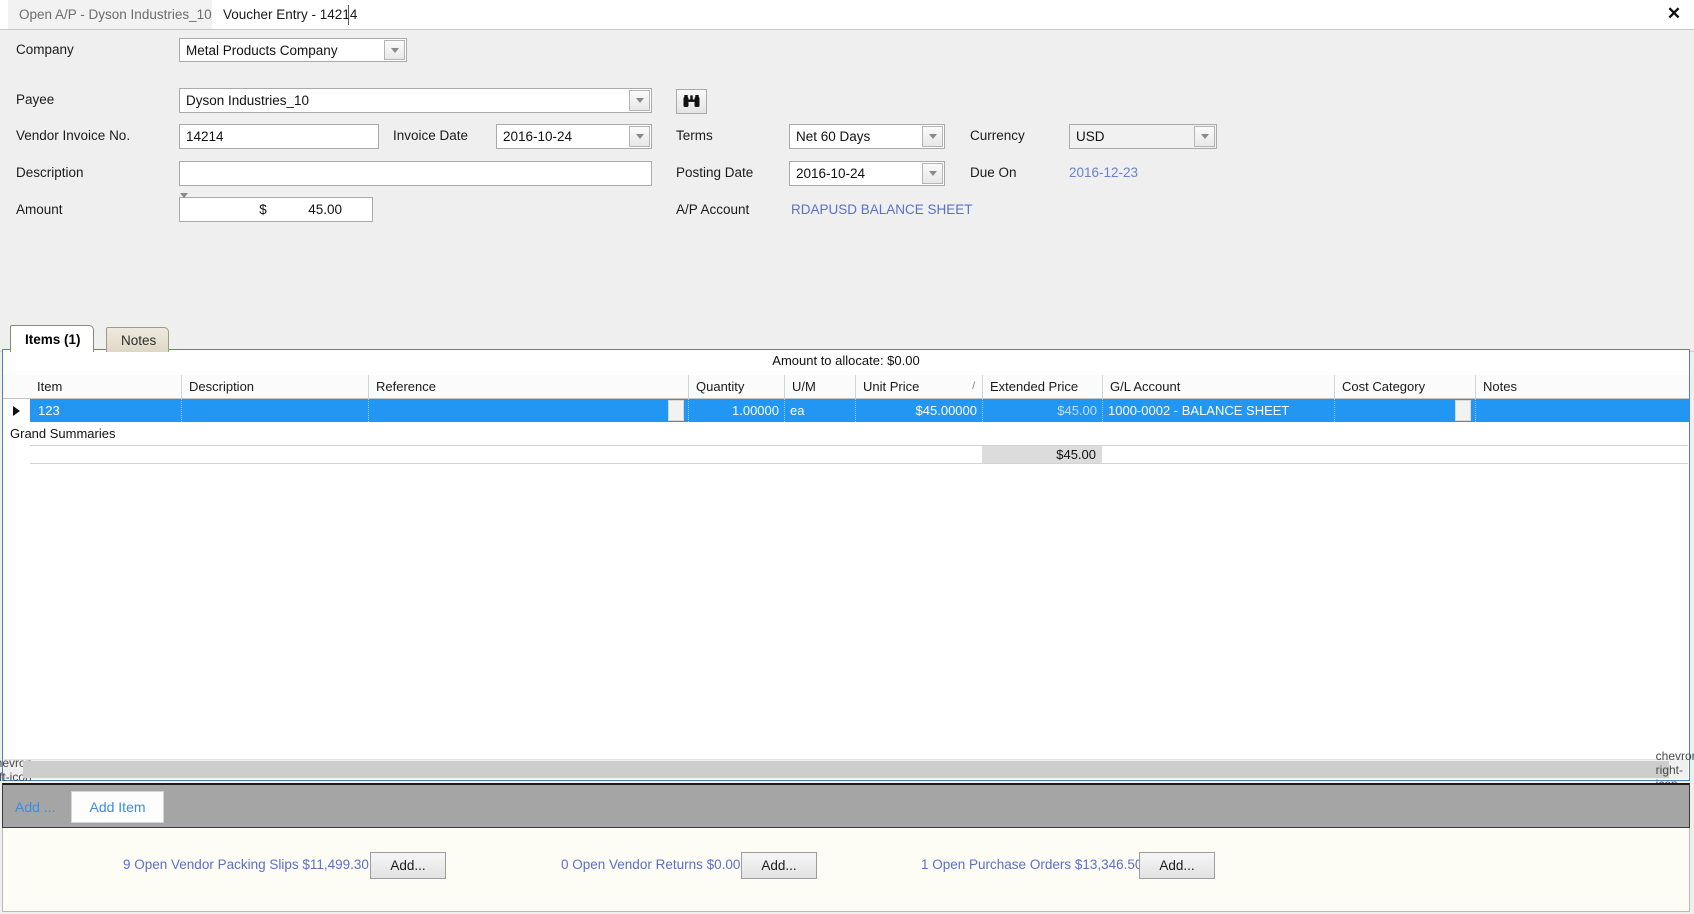 This screenshot has height=914, width=1694. Describe the element at coordinates (18, 770) in the screenshot. I see `chevron-left-icon: chevron-left-icon` at that location.